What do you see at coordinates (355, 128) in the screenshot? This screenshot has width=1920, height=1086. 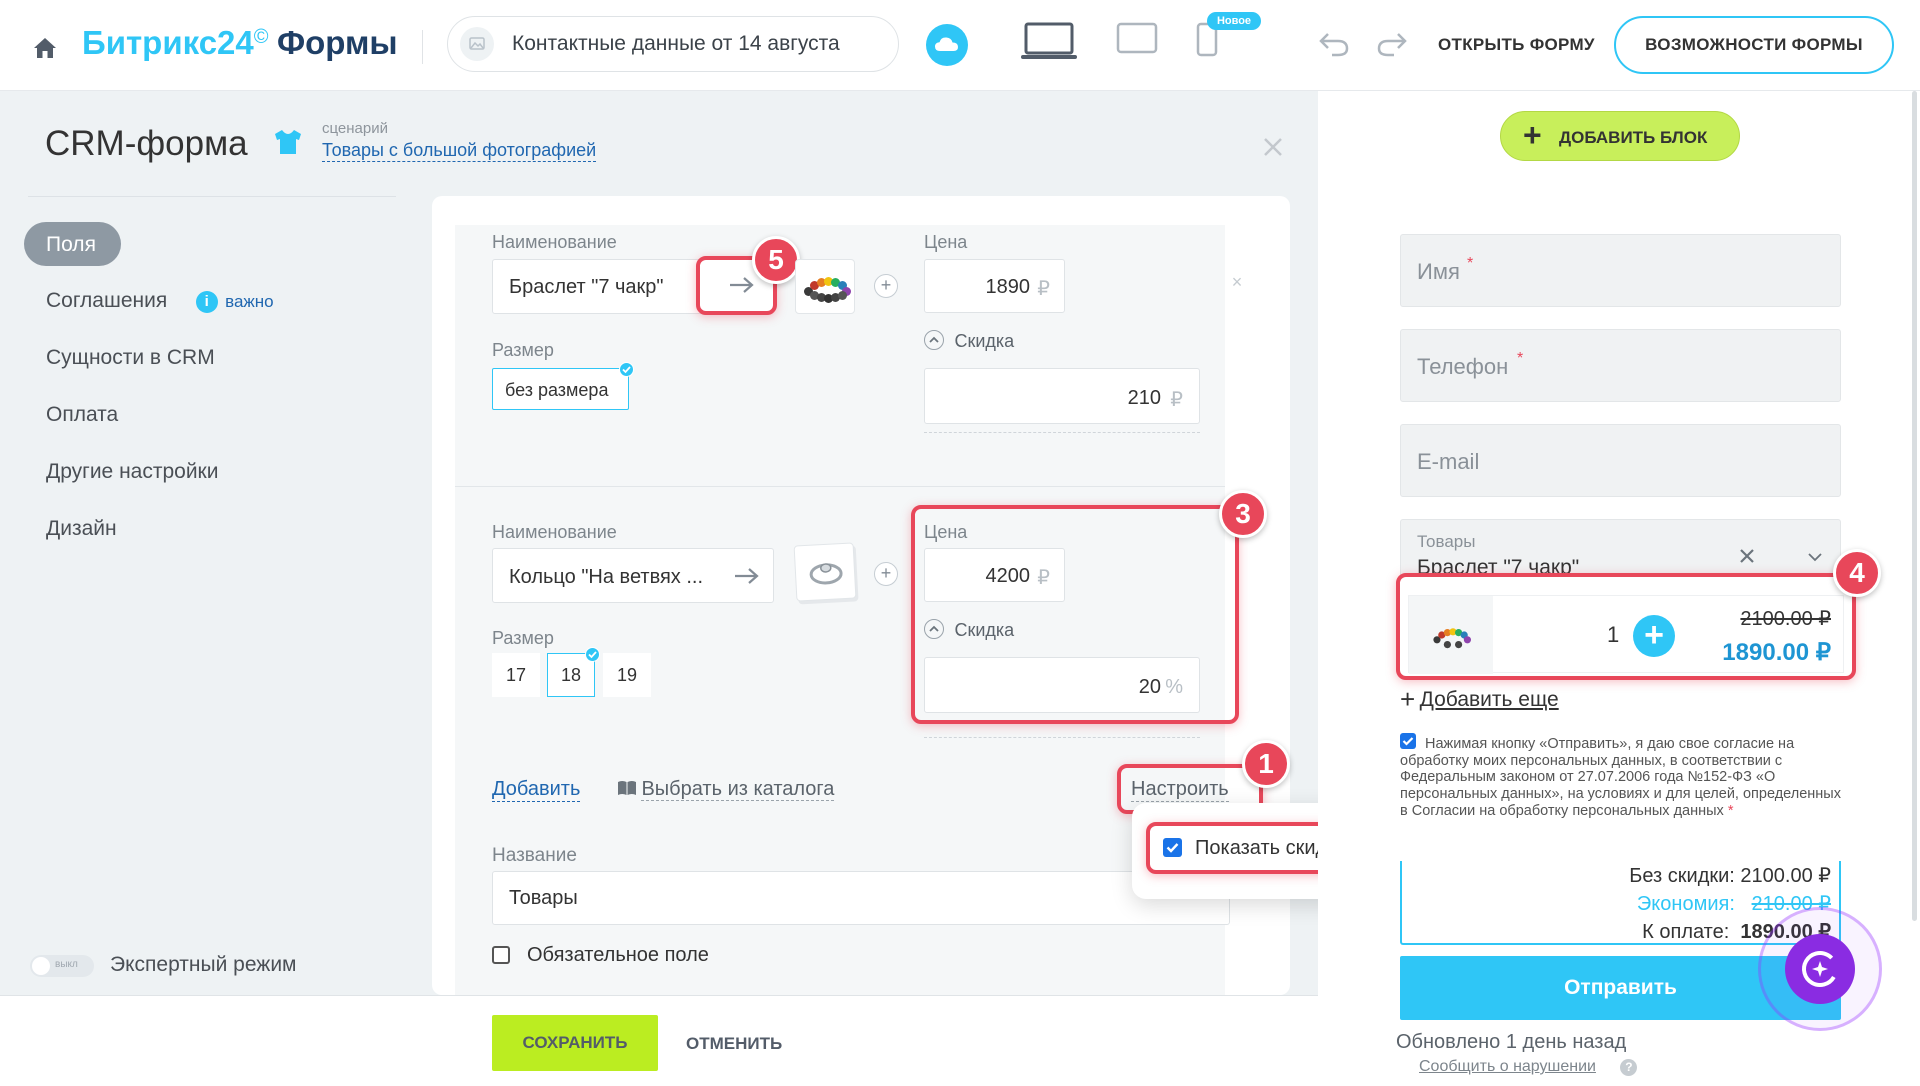 I see `scenario-label: сценарий` at bounding box center [355, 128].